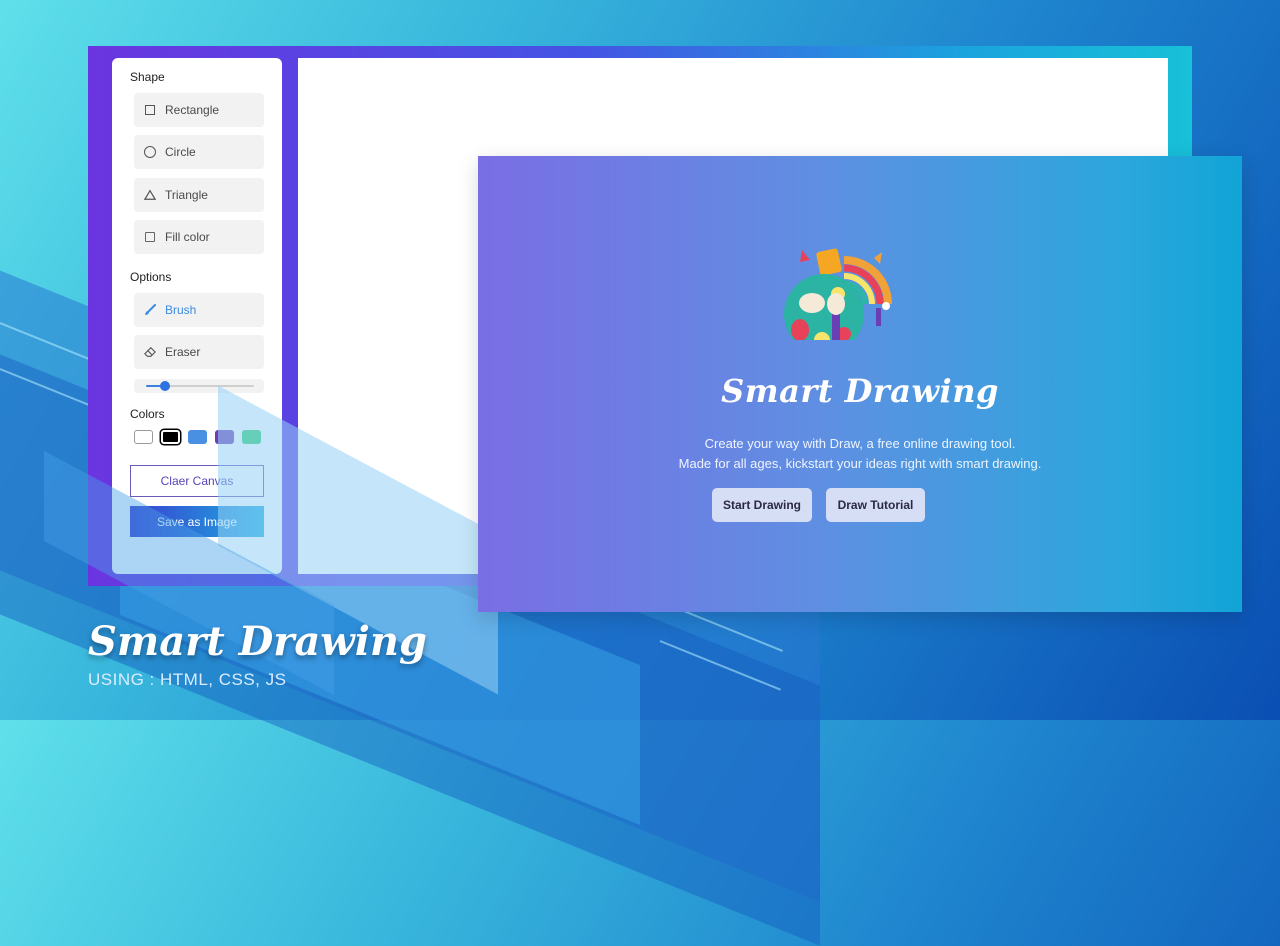  Describe the element at coordinates (165, 386) in the screenshot. I see `slider-thumb` at that location.